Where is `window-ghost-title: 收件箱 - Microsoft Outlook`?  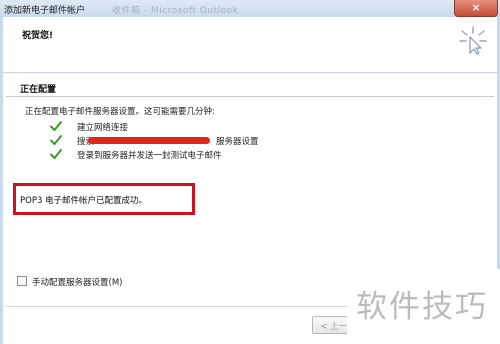 window-ghost-title: 收件箱 - Microsoft Outlook is located at coordinates (175, 11).